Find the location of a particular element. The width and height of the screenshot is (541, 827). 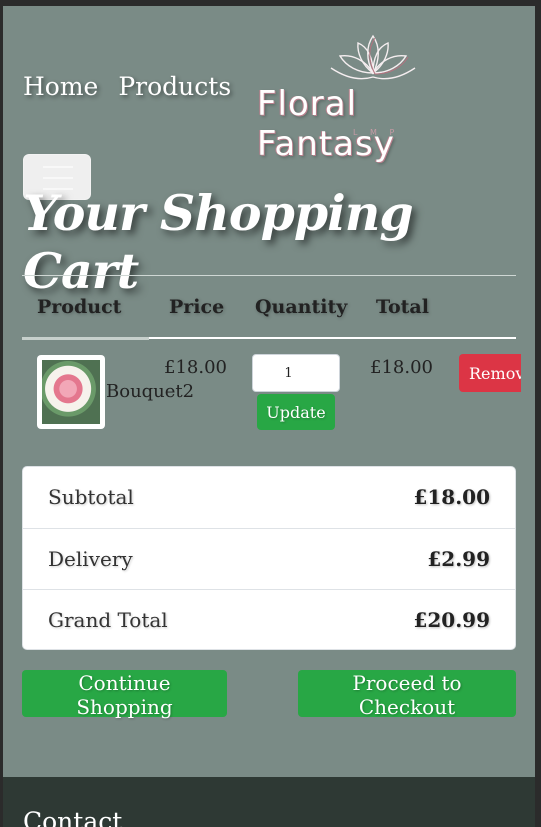

summary-row-subtotal: Subtotal £18.00 is located at coordinates (269, 497).